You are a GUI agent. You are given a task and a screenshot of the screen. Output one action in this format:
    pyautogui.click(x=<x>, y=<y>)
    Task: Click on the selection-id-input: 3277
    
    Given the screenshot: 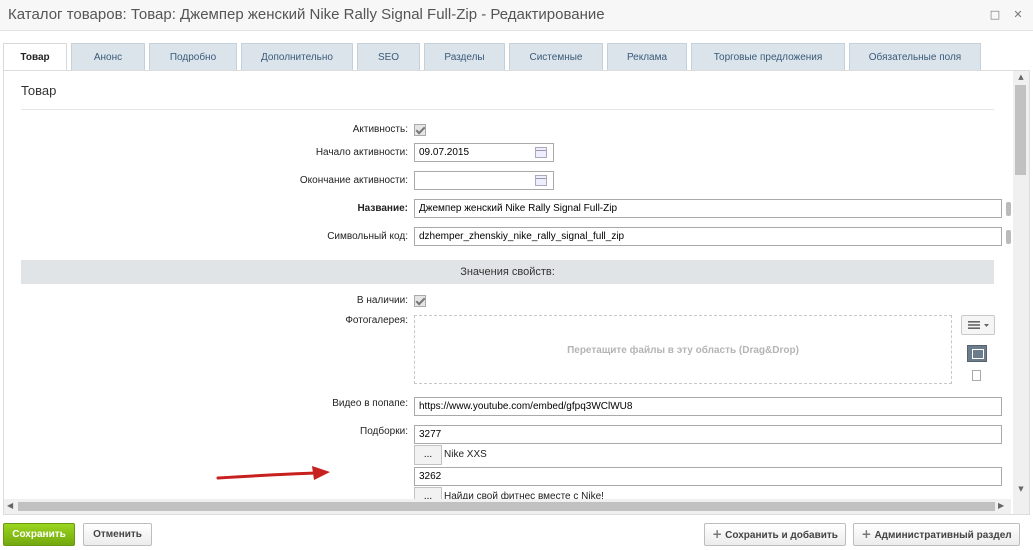 What is the action you would take?
    pyautogui.click(x=708, y=434)
    